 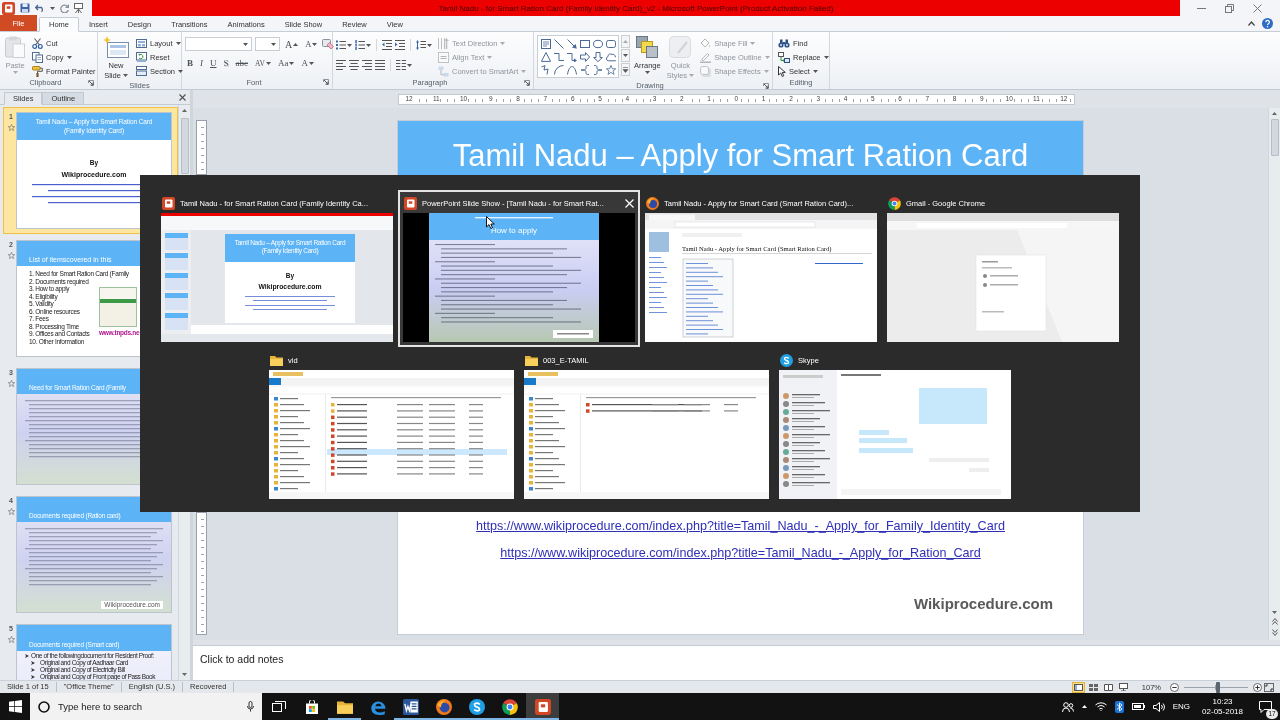 What do you see at coordinates (1084, 706) in the screenshot?
I see `caret-up-icon` at bounding box center [1084, 706].